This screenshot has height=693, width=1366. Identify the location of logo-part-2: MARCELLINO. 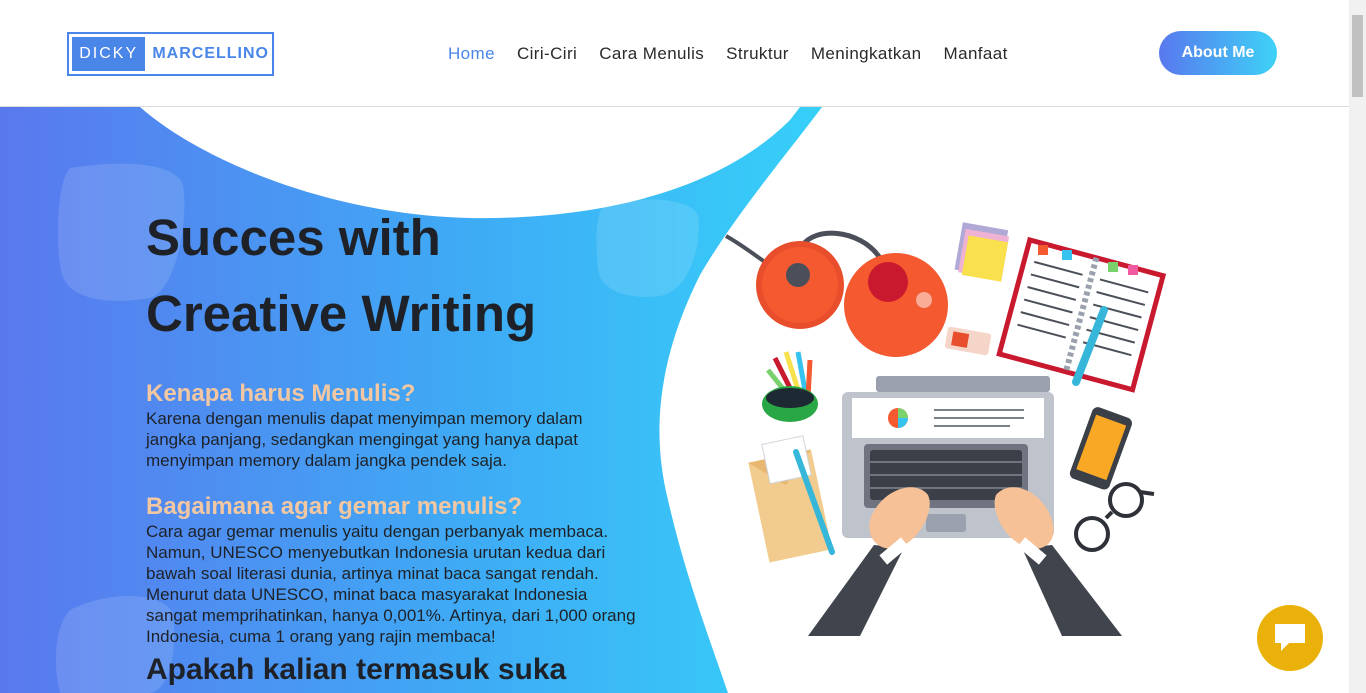
(210, 53).